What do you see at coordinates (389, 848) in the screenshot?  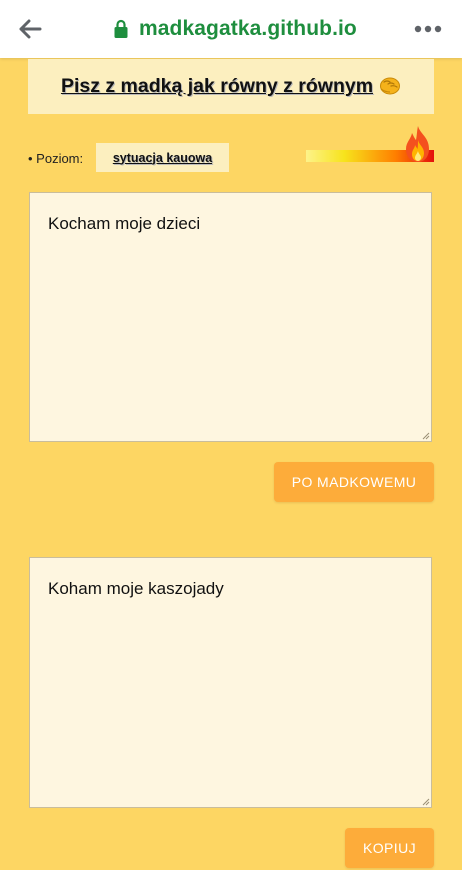 I see `copy-button: KOPIUJ` at bounding box center [389, 848].